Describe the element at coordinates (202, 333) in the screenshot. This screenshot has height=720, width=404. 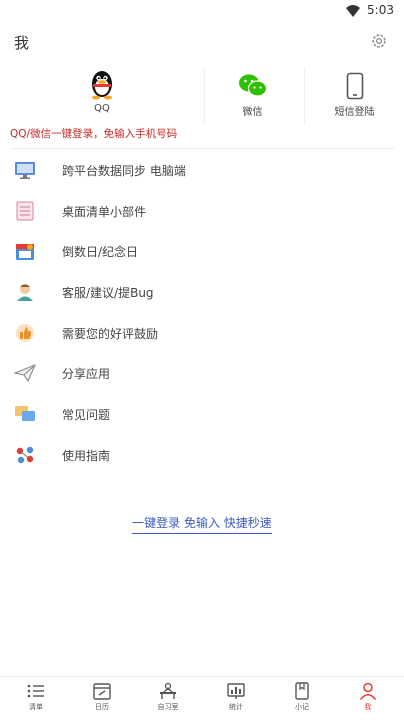
I see `menu-item-rate: 需要您的好评鼓励` at that location.